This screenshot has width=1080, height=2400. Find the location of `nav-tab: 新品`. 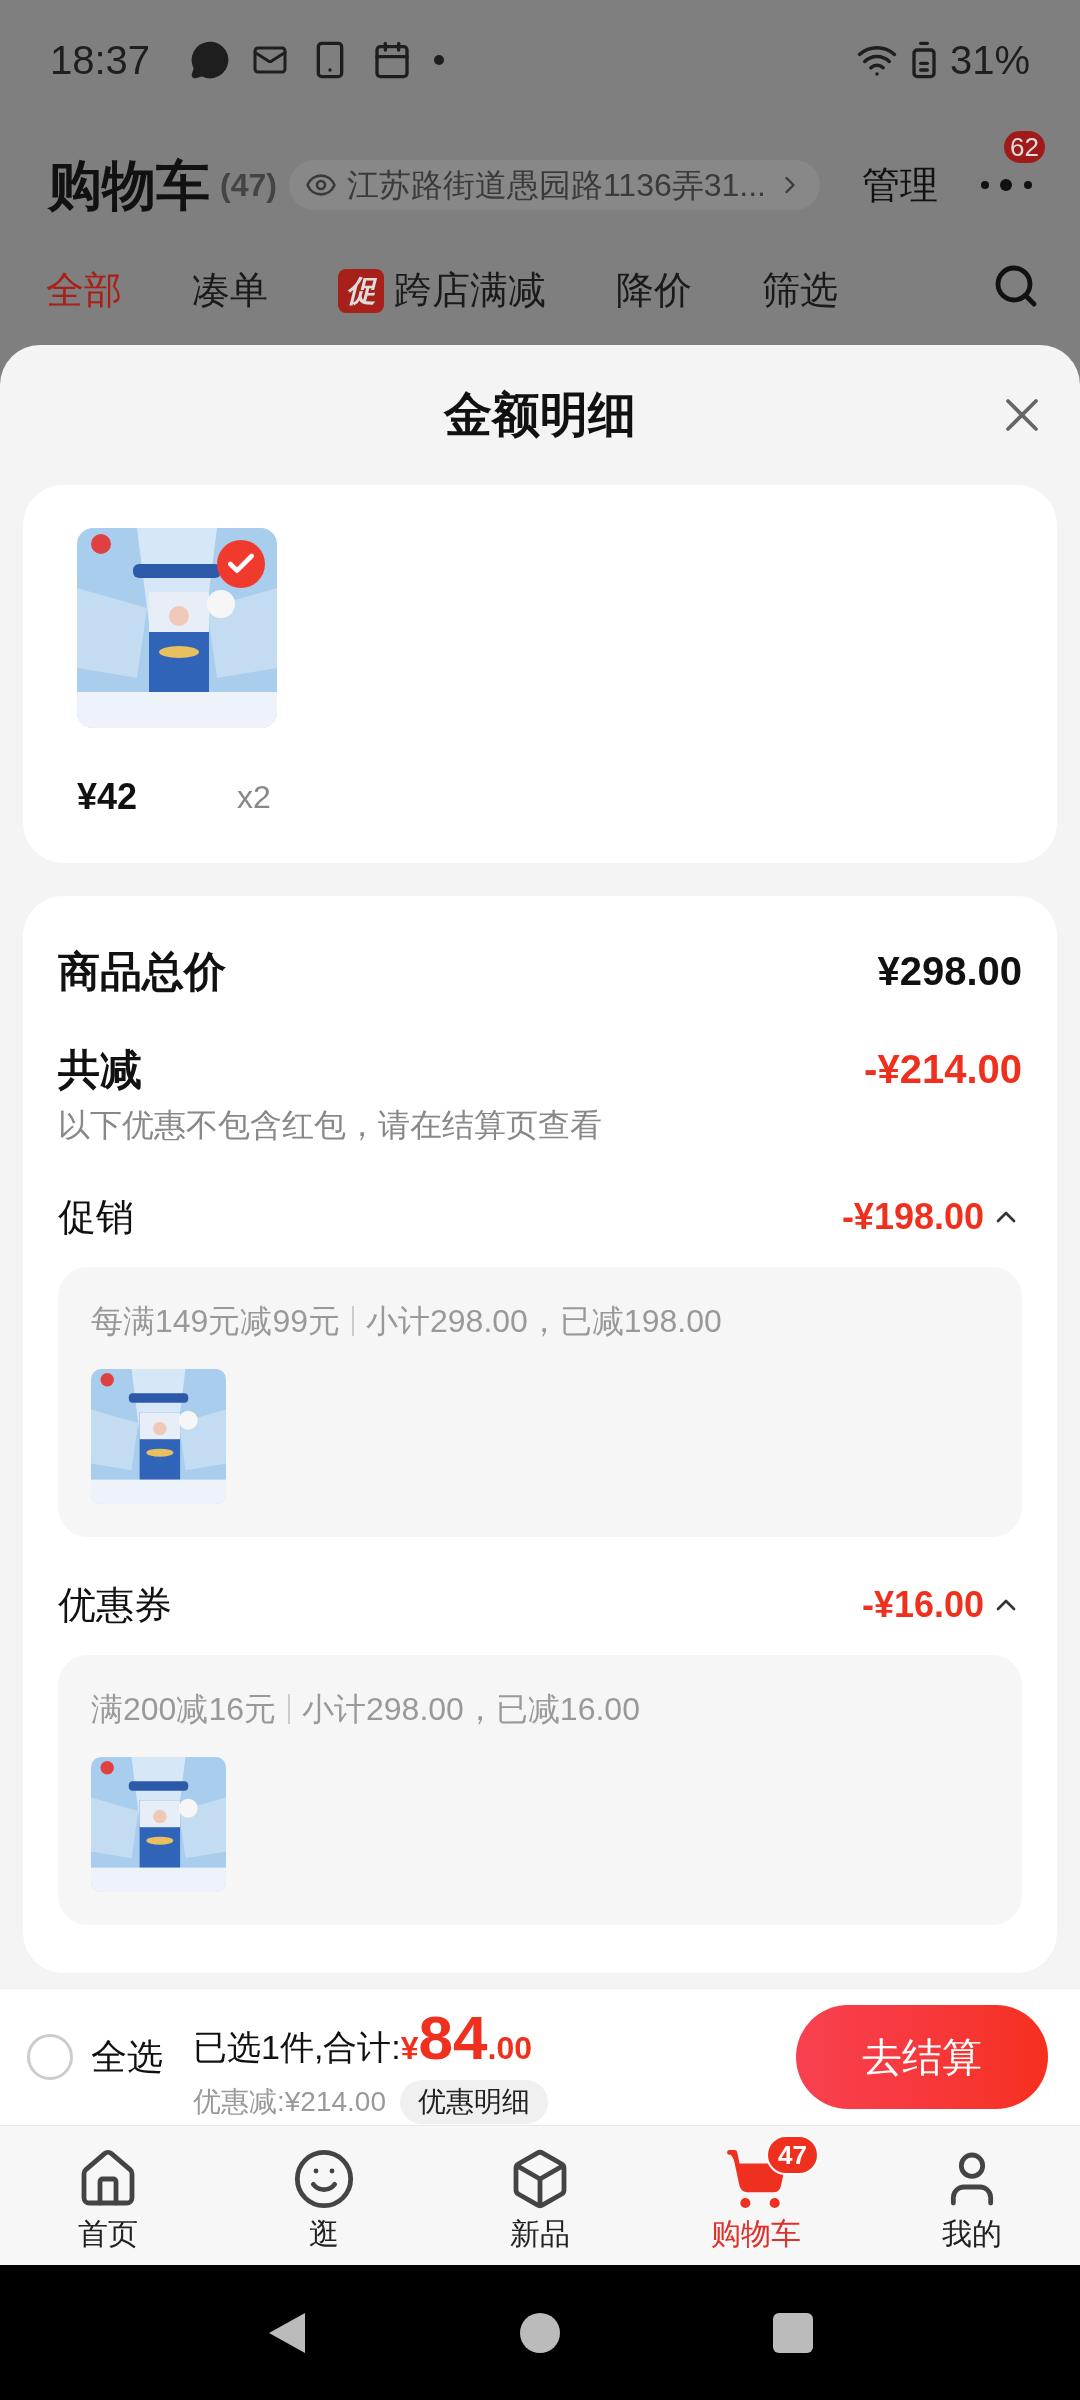

nav-tab: 新品 is located at coordinates (540, 2195).